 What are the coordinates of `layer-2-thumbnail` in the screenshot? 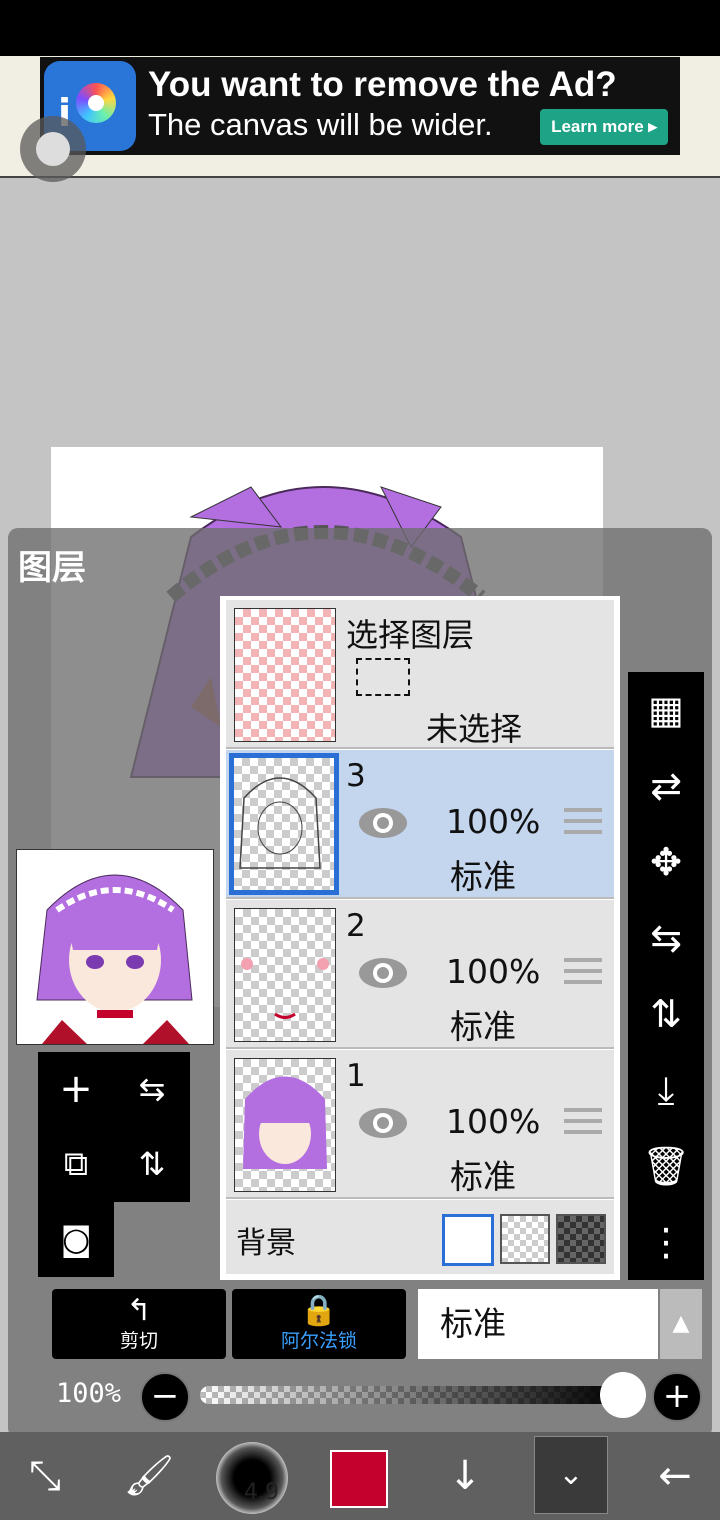 It's located at (285, 975).